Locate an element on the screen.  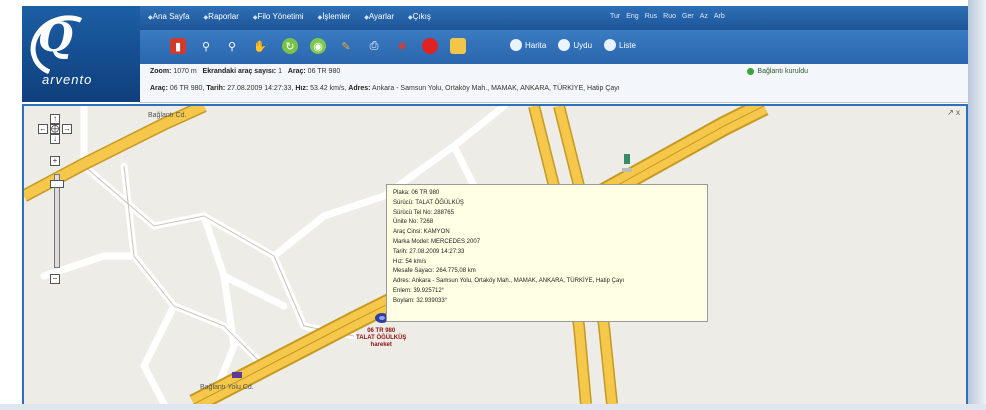
lang-arb: Arb is located at coordinates (719, 16).